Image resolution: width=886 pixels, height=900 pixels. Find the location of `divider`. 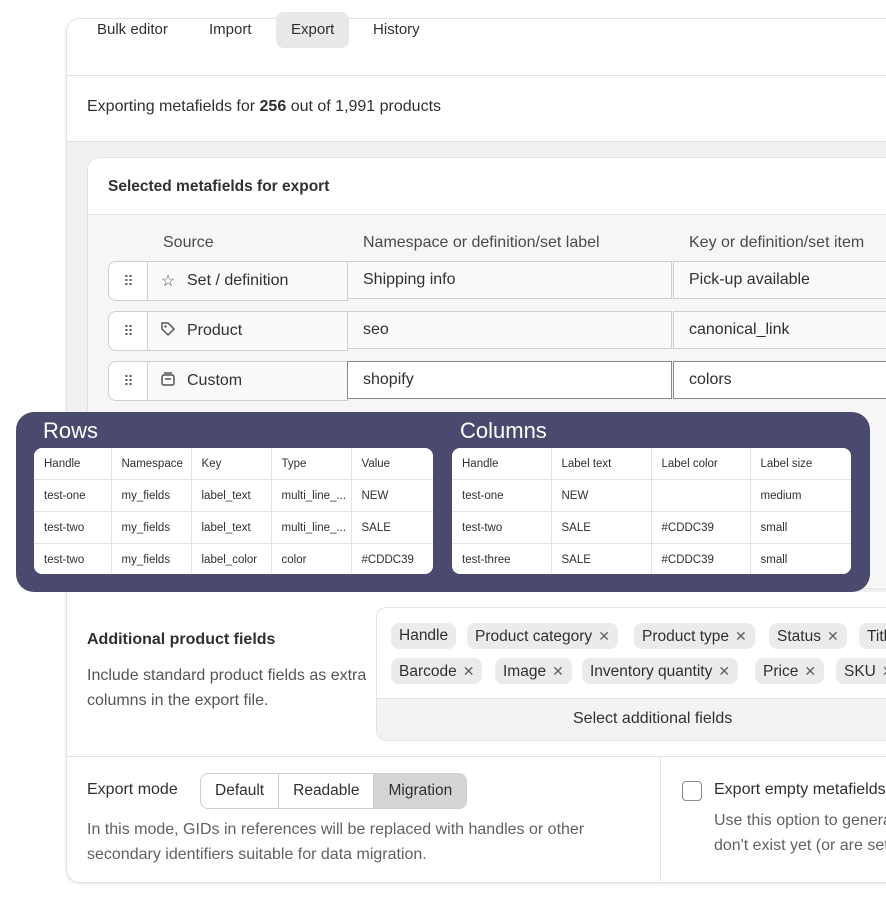

divider is located at coordinates (660, 819).